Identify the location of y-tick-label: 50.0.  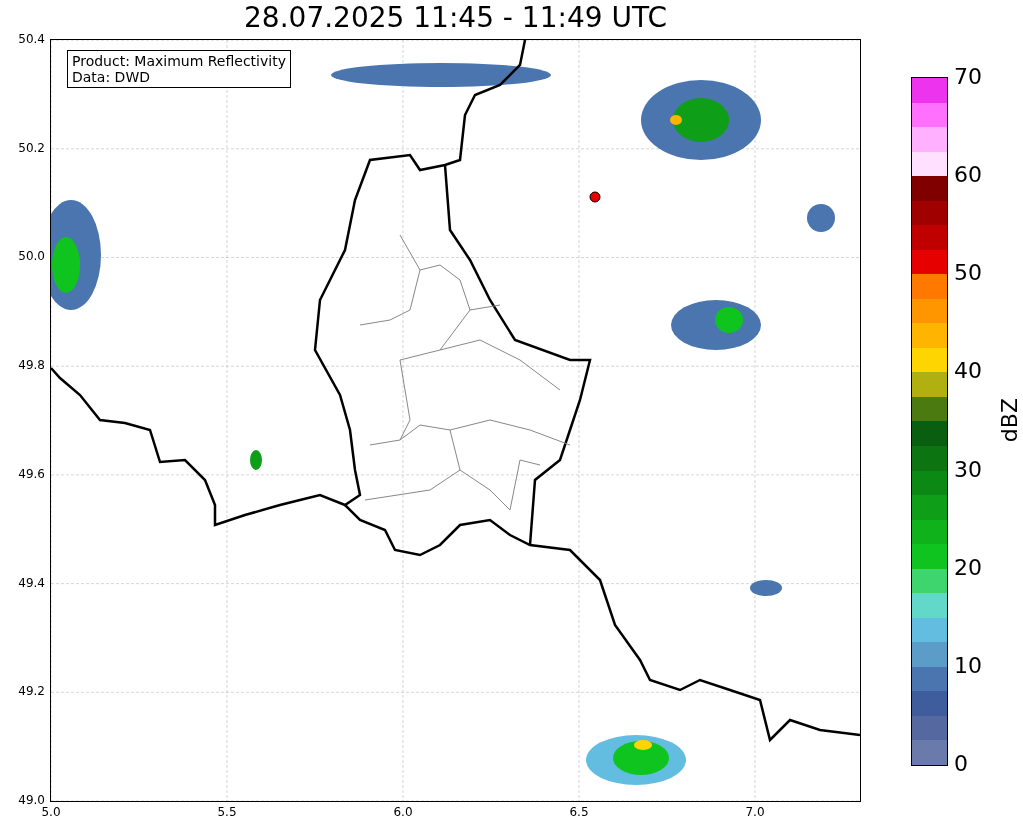
(31, 256).